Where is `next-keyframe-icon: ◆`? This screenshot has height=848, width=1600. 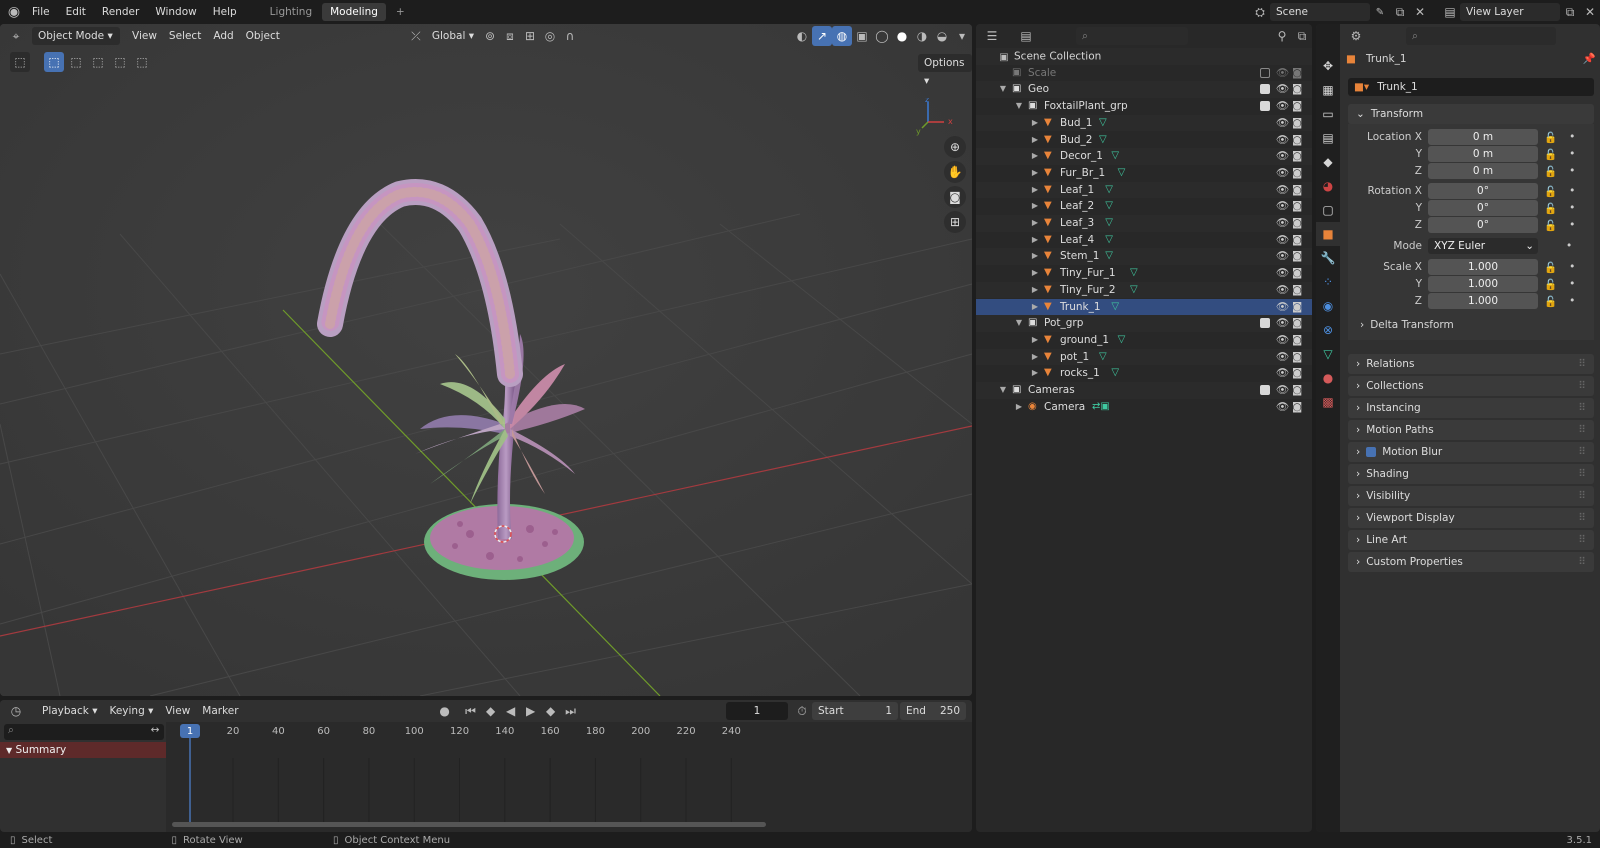 next-keyframe-icon: ◆ is located at coordinates (551, 711).